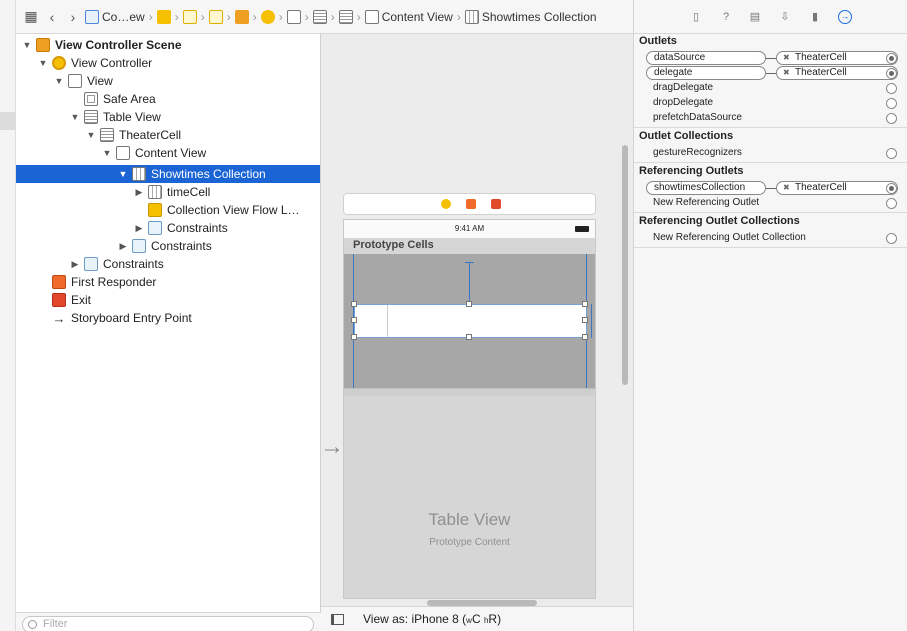 The height and width of the screenshot is (631, 907). What do you see at coordinates (432, 619) in the screenshot?
I see `view-as-device: View as: iPhone 8 (wC hR)` at bounding box center [432, 619].